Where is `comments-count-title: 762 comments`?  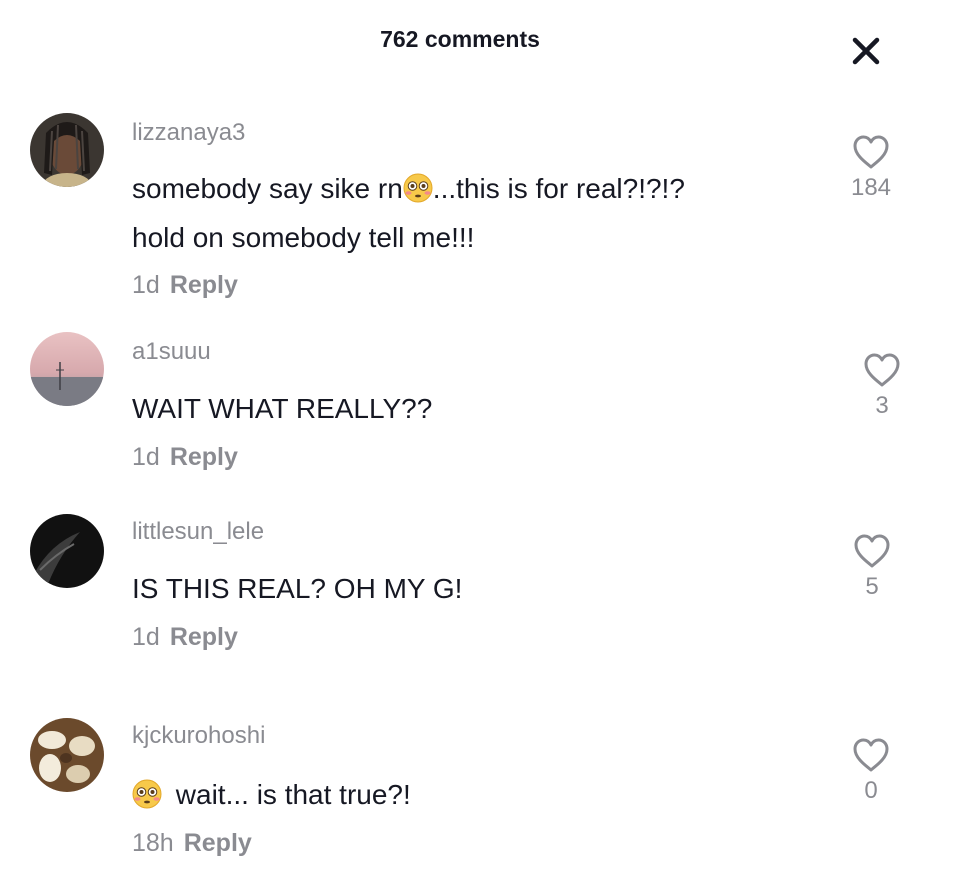
comments-count-title: 762 comments is located at coordinates (460, 39).